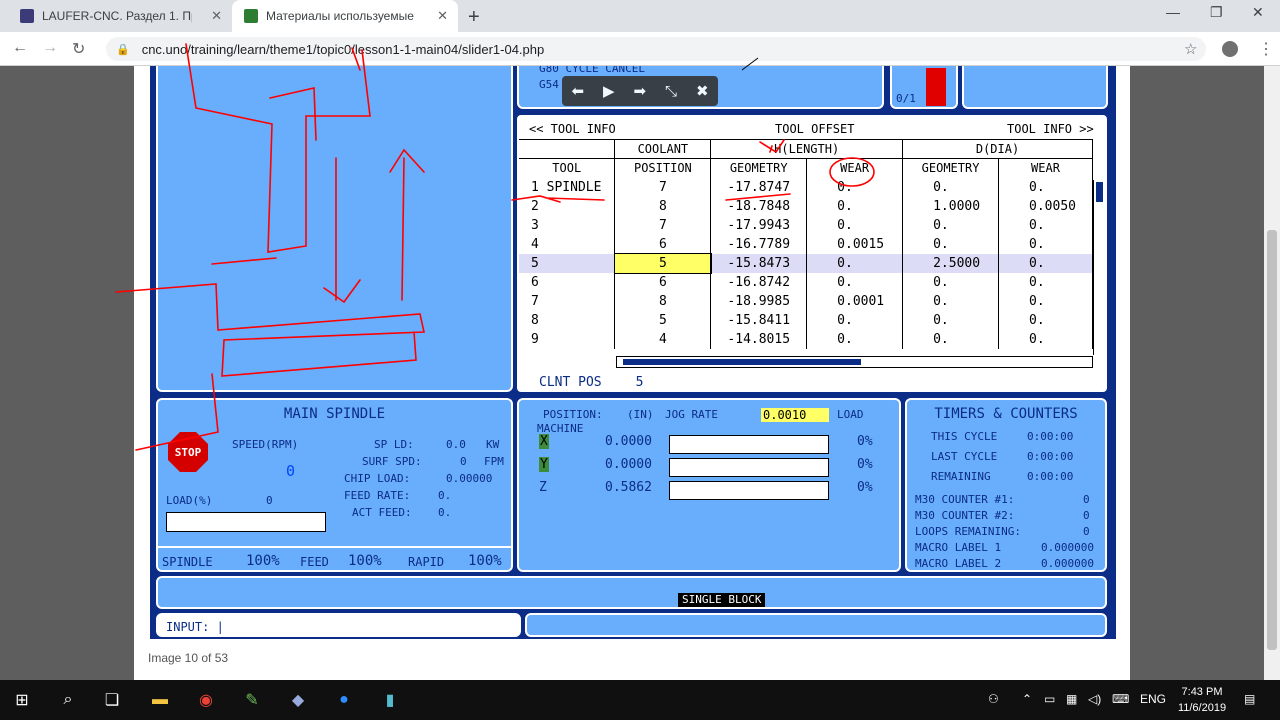 The height and width of the screenshot is (720, 1280). I want to click on table-cell: 2.5000, so click(951, 263).